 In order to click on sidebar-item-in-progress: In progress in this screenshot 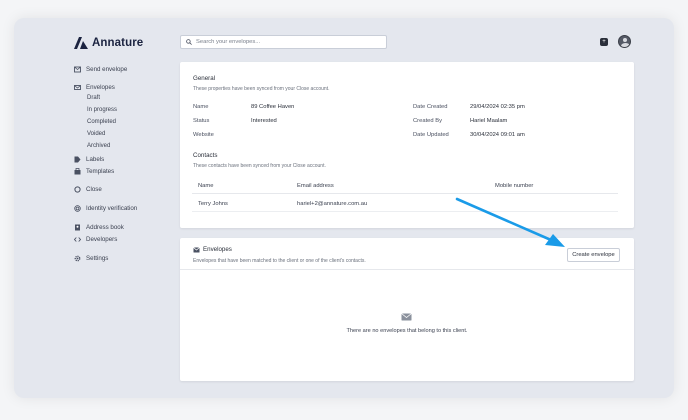, I will do `click(102, 110)`.